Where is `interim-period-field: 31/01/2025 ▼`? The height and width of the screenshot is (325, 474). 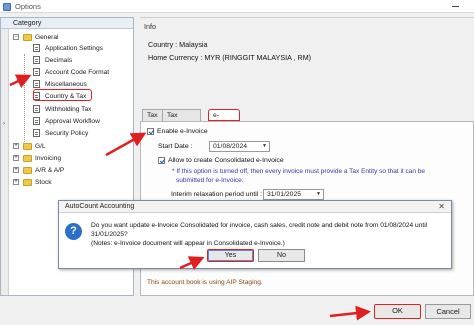
interim-period-field: 31/01/2025 ▼ is located at coordinates (293, 194).